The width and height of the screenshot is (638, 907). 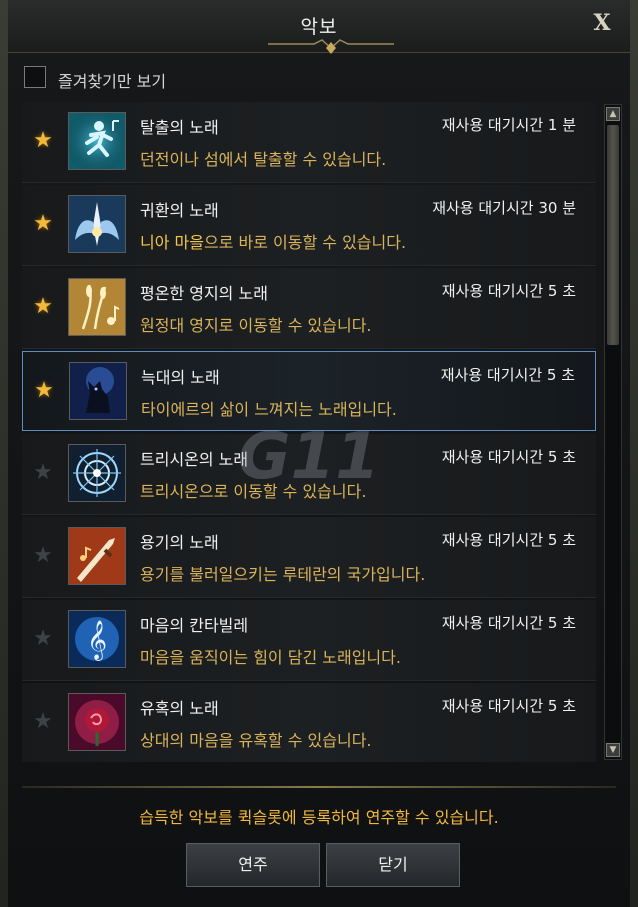 I want to click on scroll-up-icon: ▲, so click(x=613, y=114).